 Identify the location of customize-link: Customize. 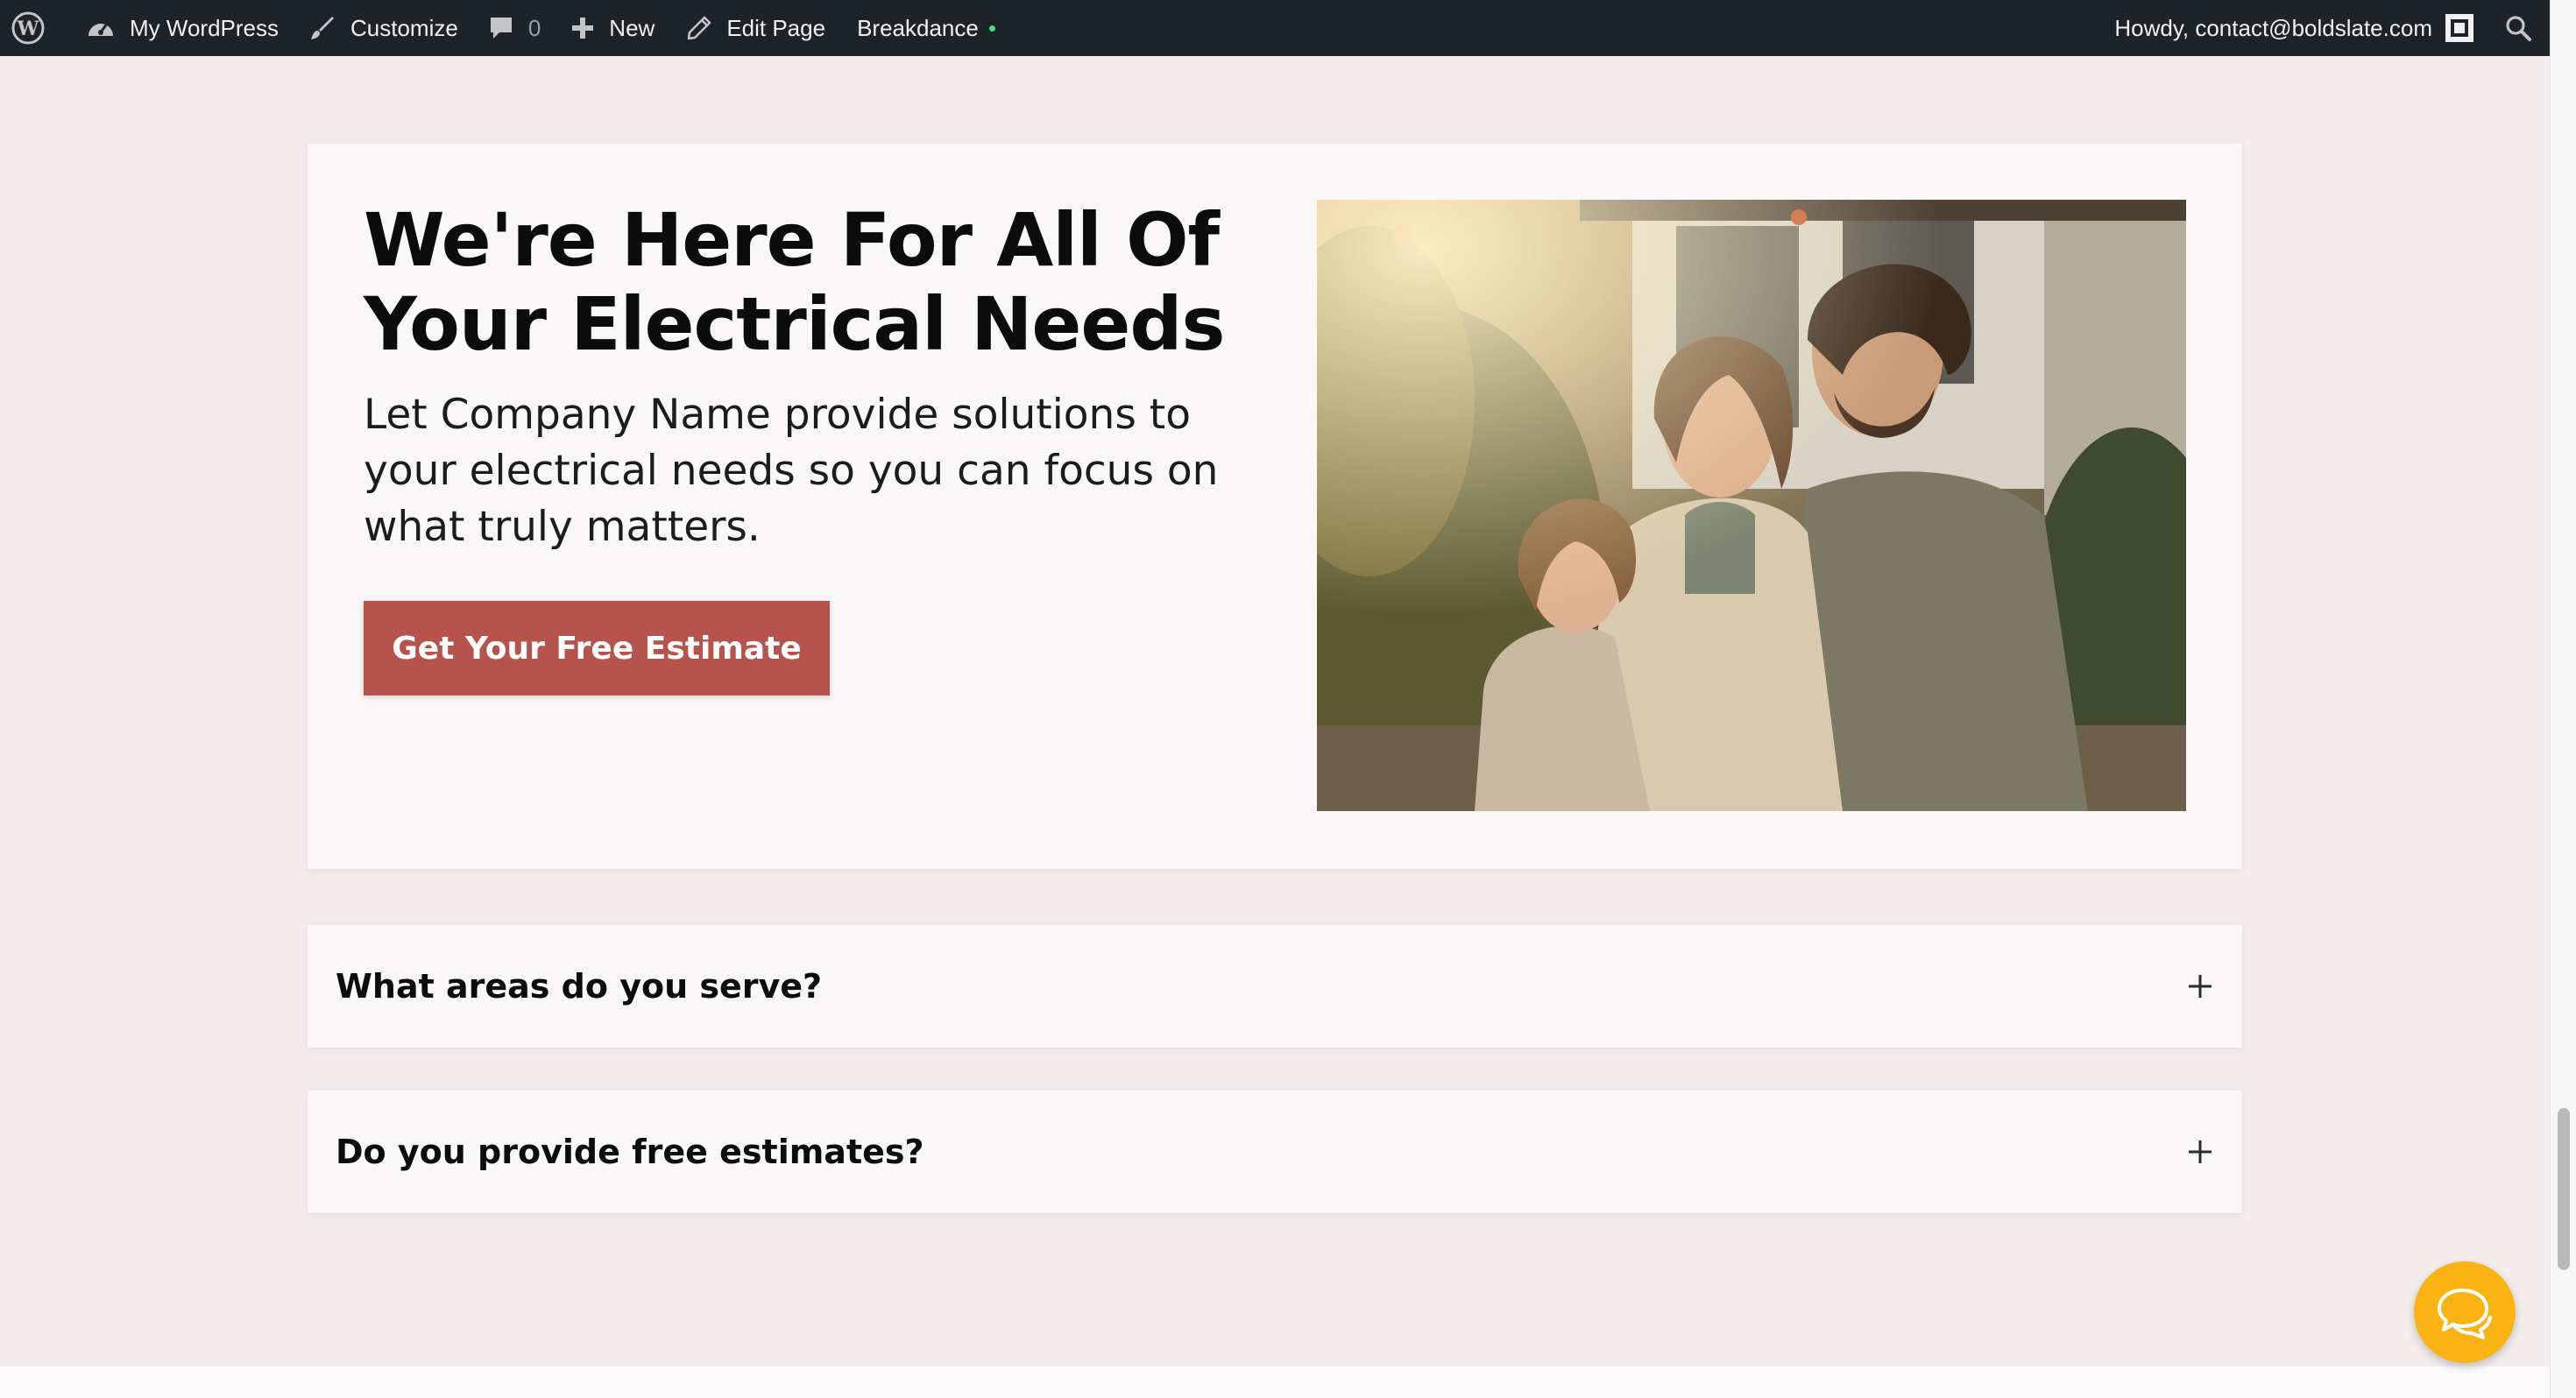
(383, 28).